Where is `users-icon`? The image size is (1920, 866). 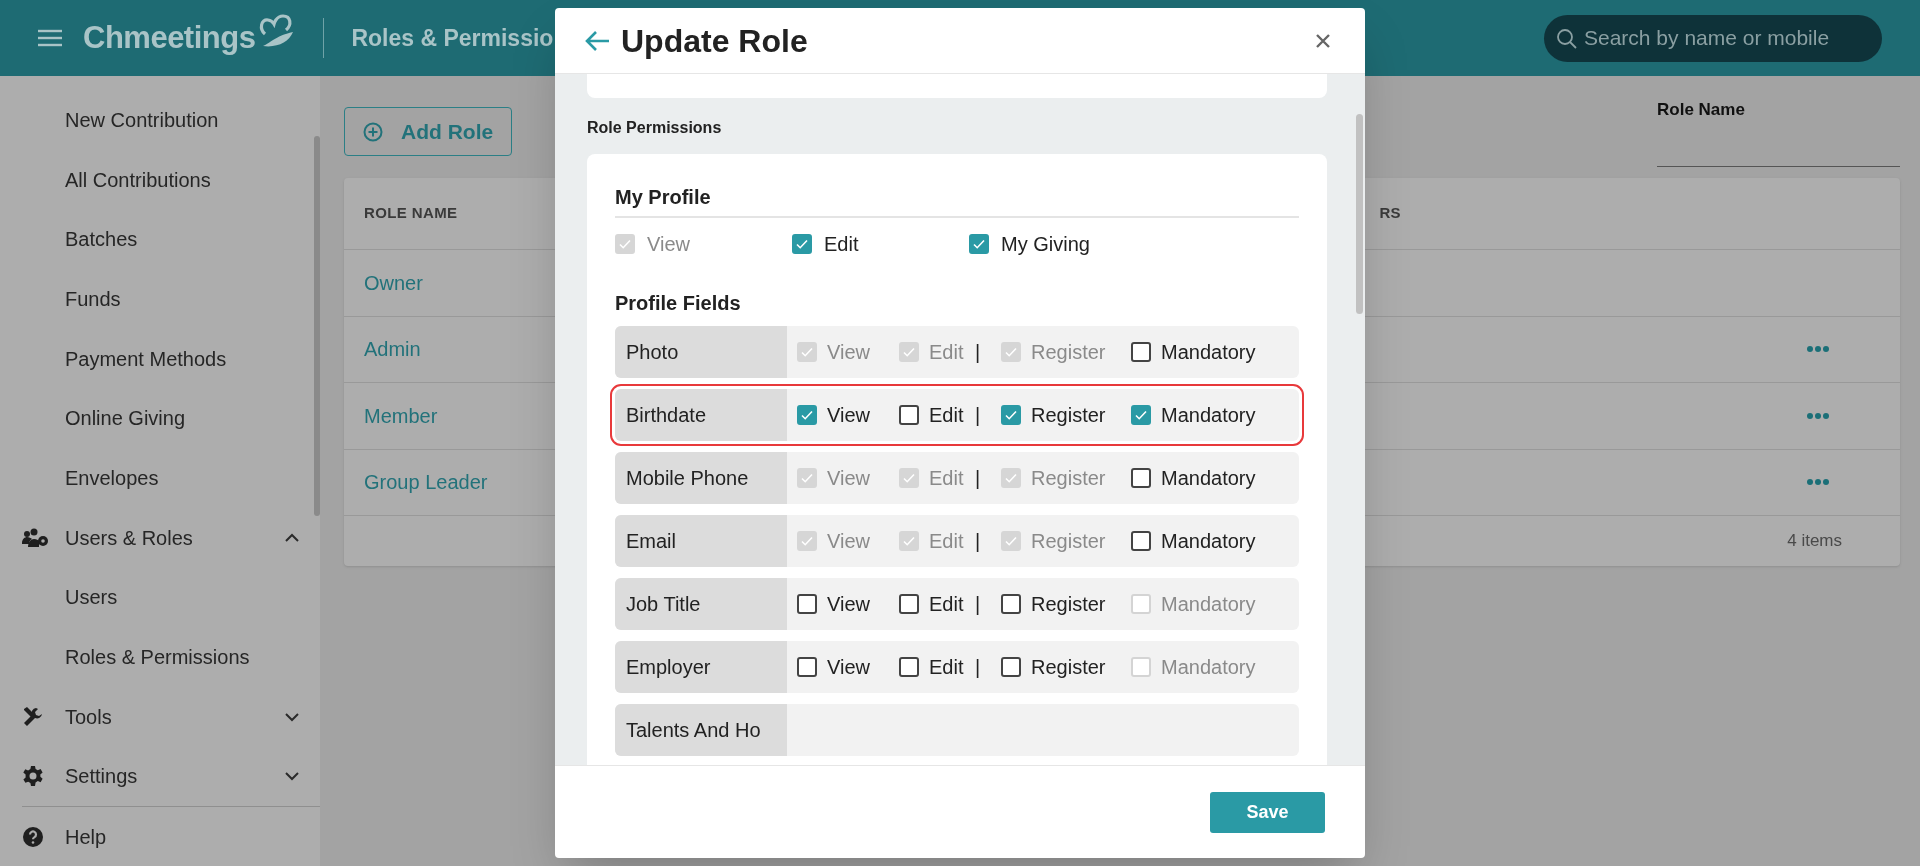
users-icon is located at coordinates (36, 537).